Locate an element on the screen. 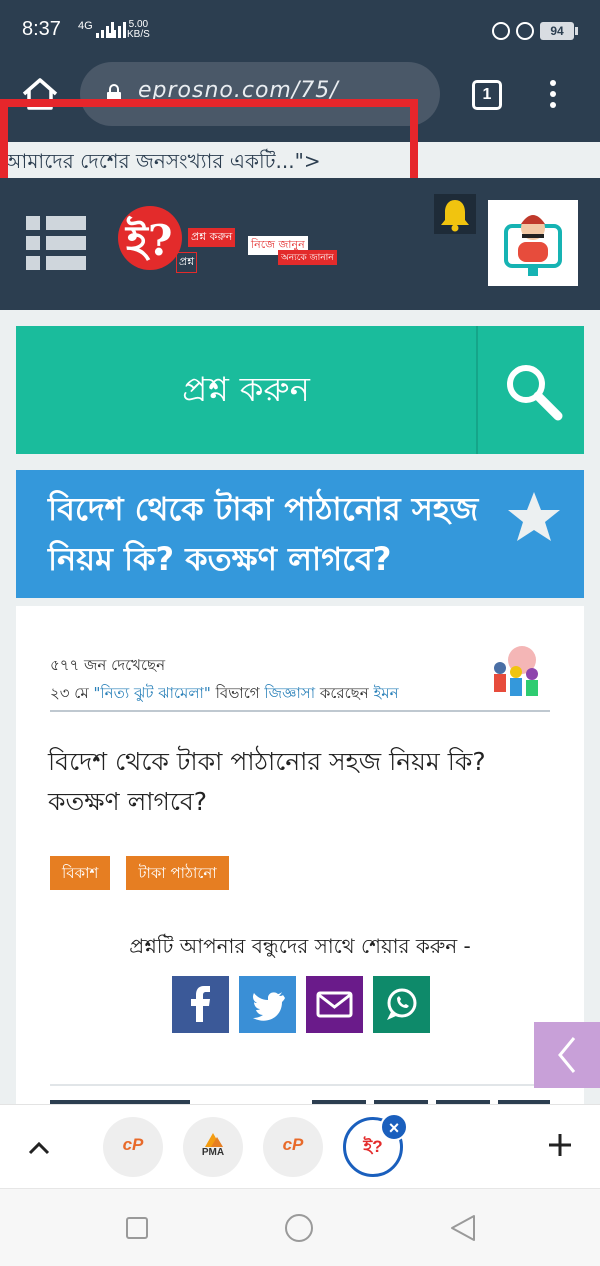  search-icon is located at coordinates (535, 393).